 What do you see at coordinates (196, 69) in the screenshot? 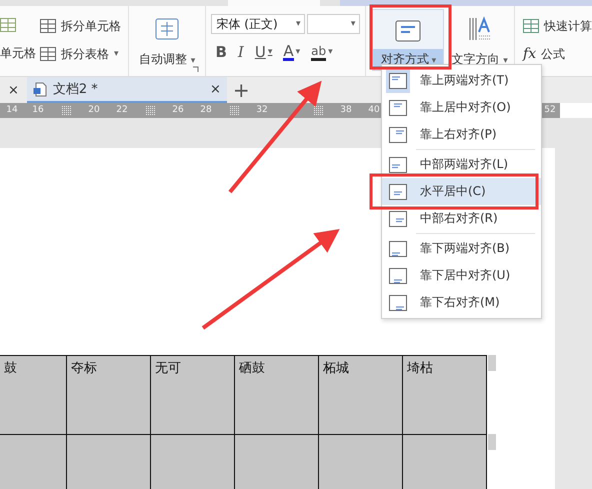
I see `launcher-icon` at bounding box center [196, 69].